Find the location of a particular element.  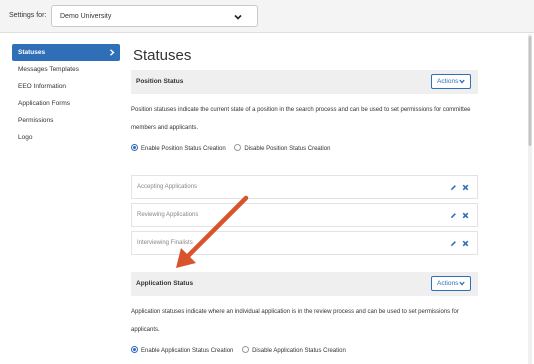

enable-application-status-option: Enable Application Status Creation is located at coordinates (182, 350).